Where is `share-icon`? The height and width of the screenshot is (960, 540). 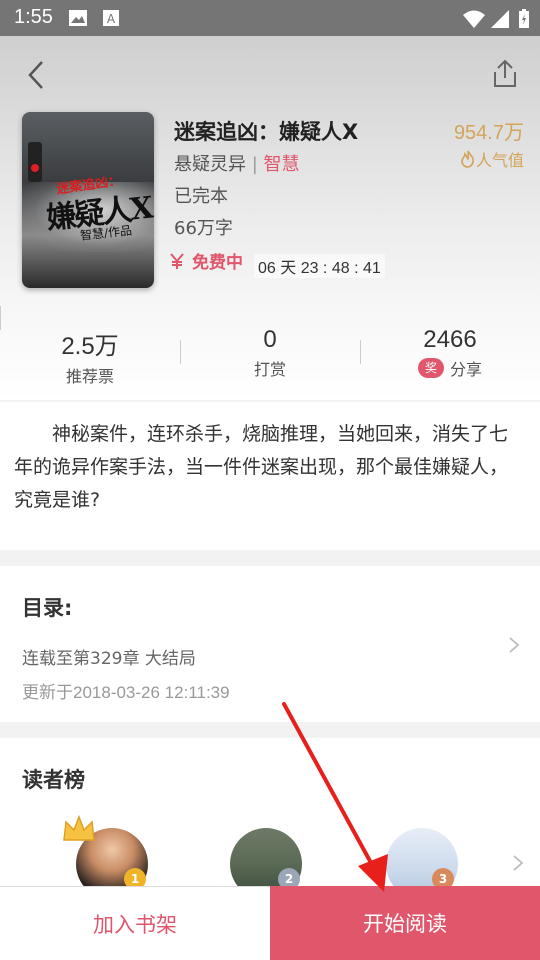
share-icon is located at coordinates (505, 74).